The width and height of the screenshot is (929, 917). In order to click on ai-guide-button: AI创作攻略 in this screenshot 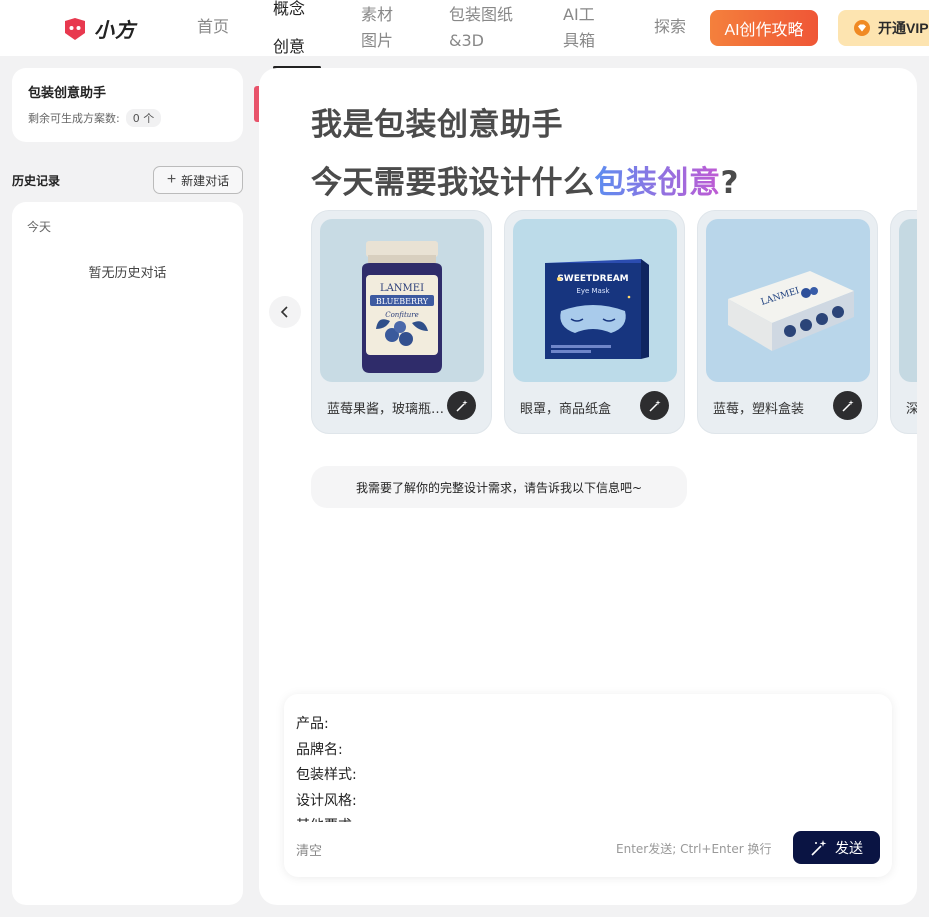, I will do `click(764, 28)`.